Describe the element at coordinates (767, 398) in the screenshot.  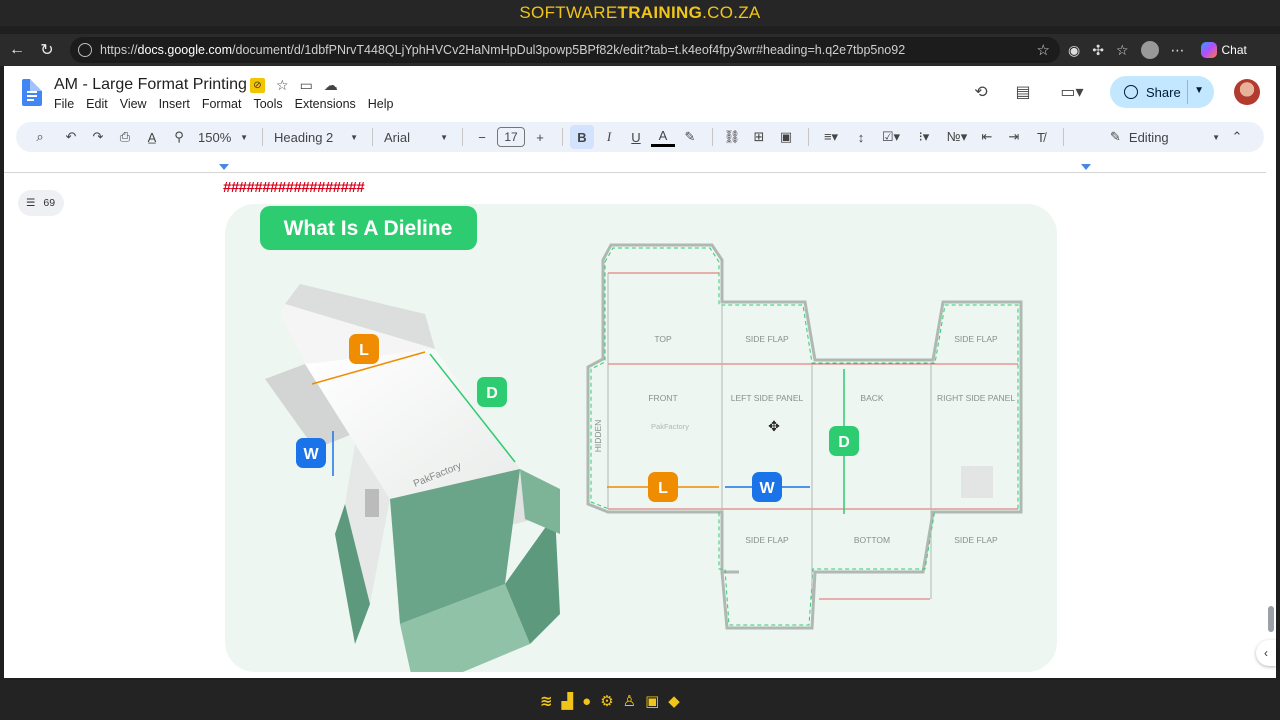
I see `panel-left-side-label: LEFT SIDE PANEL` at that location.